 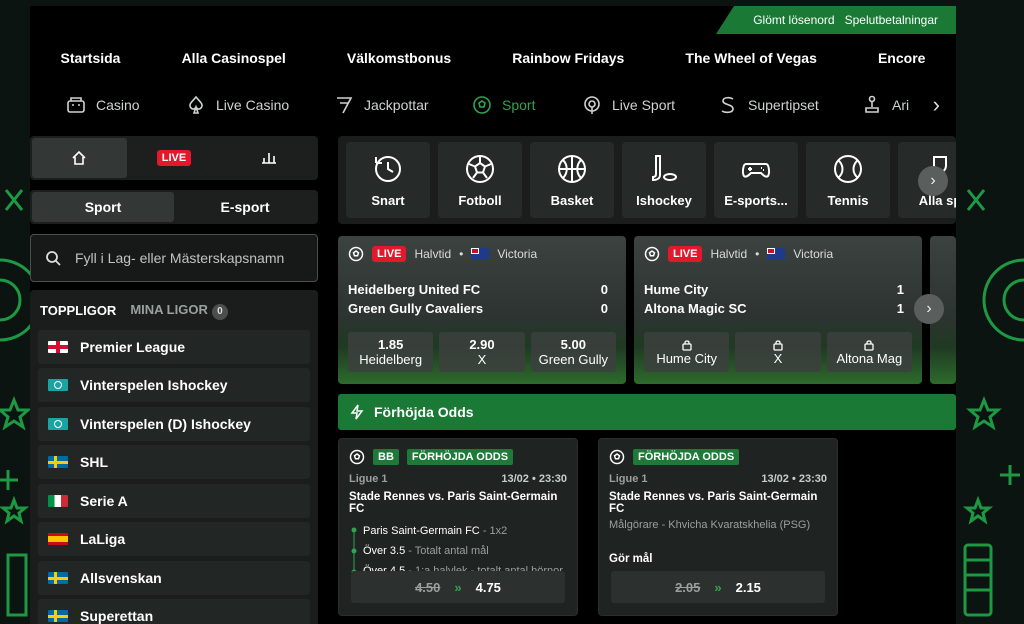 I want to click on cat-live-casino: Live Casino, so click(x=237, y=105).